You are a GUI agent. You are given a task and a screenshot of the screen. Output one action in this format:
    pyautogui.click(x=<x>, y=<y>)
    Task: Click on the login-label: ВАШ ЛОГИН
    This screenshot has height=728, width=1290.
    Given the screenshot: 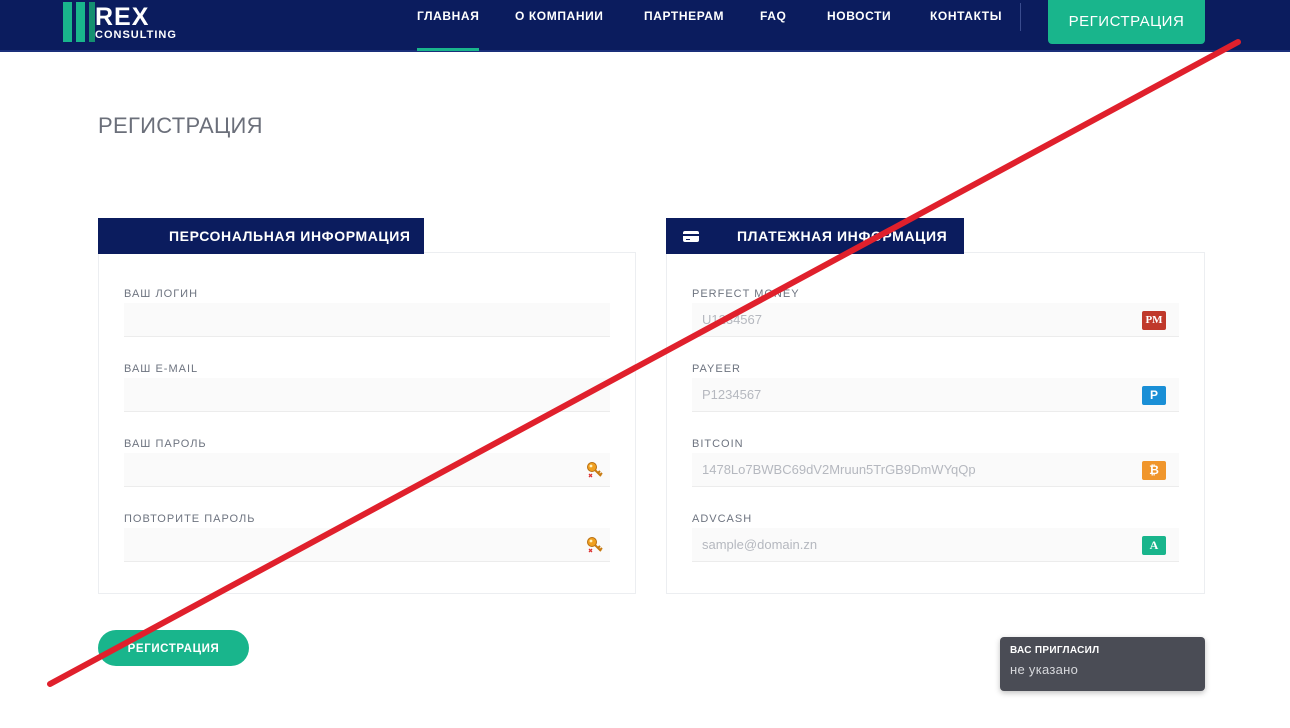 What is the action you would take?
    pyautogui.click(x=161, y=294)
    